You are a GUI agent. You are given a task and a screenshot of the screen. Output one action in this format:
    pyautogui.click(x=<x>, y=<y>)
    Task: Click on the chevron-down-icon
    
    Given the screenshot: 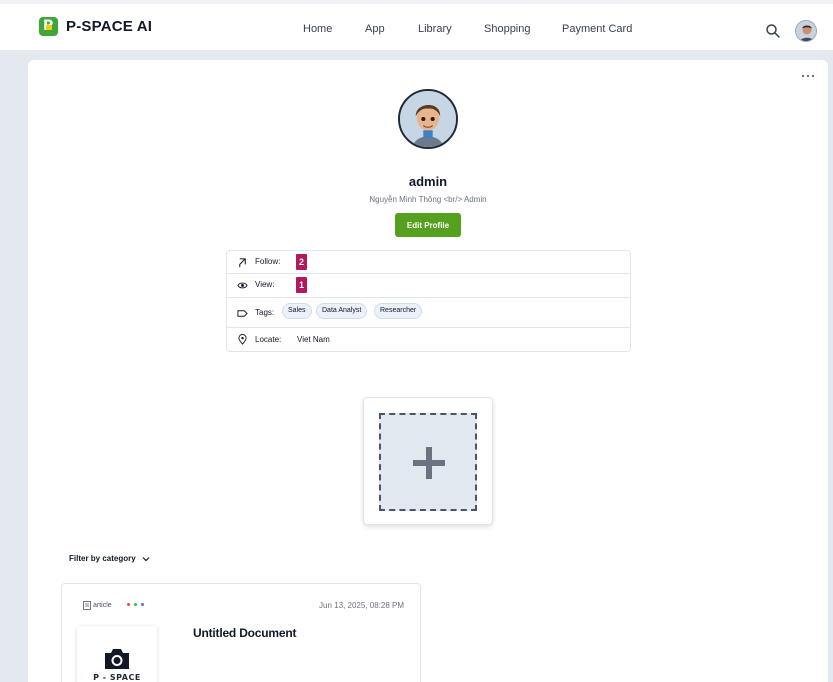 What is the action you would take?
    pyautogui.click(x=146, y=558)
    